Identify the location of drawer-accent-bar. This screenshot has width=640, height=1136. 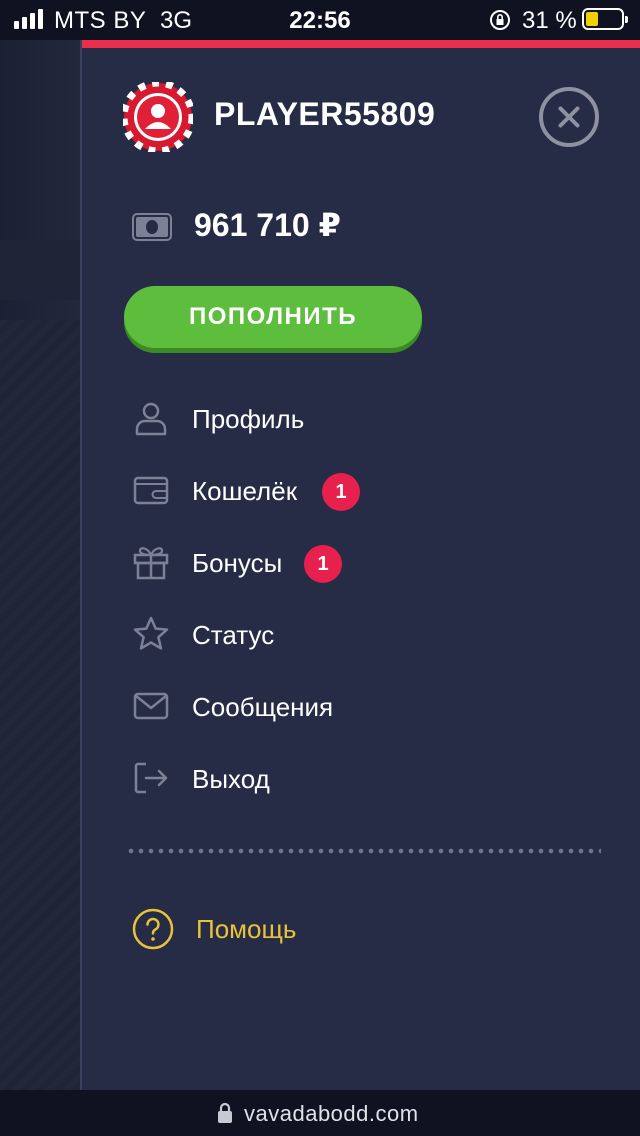
(361, 44).